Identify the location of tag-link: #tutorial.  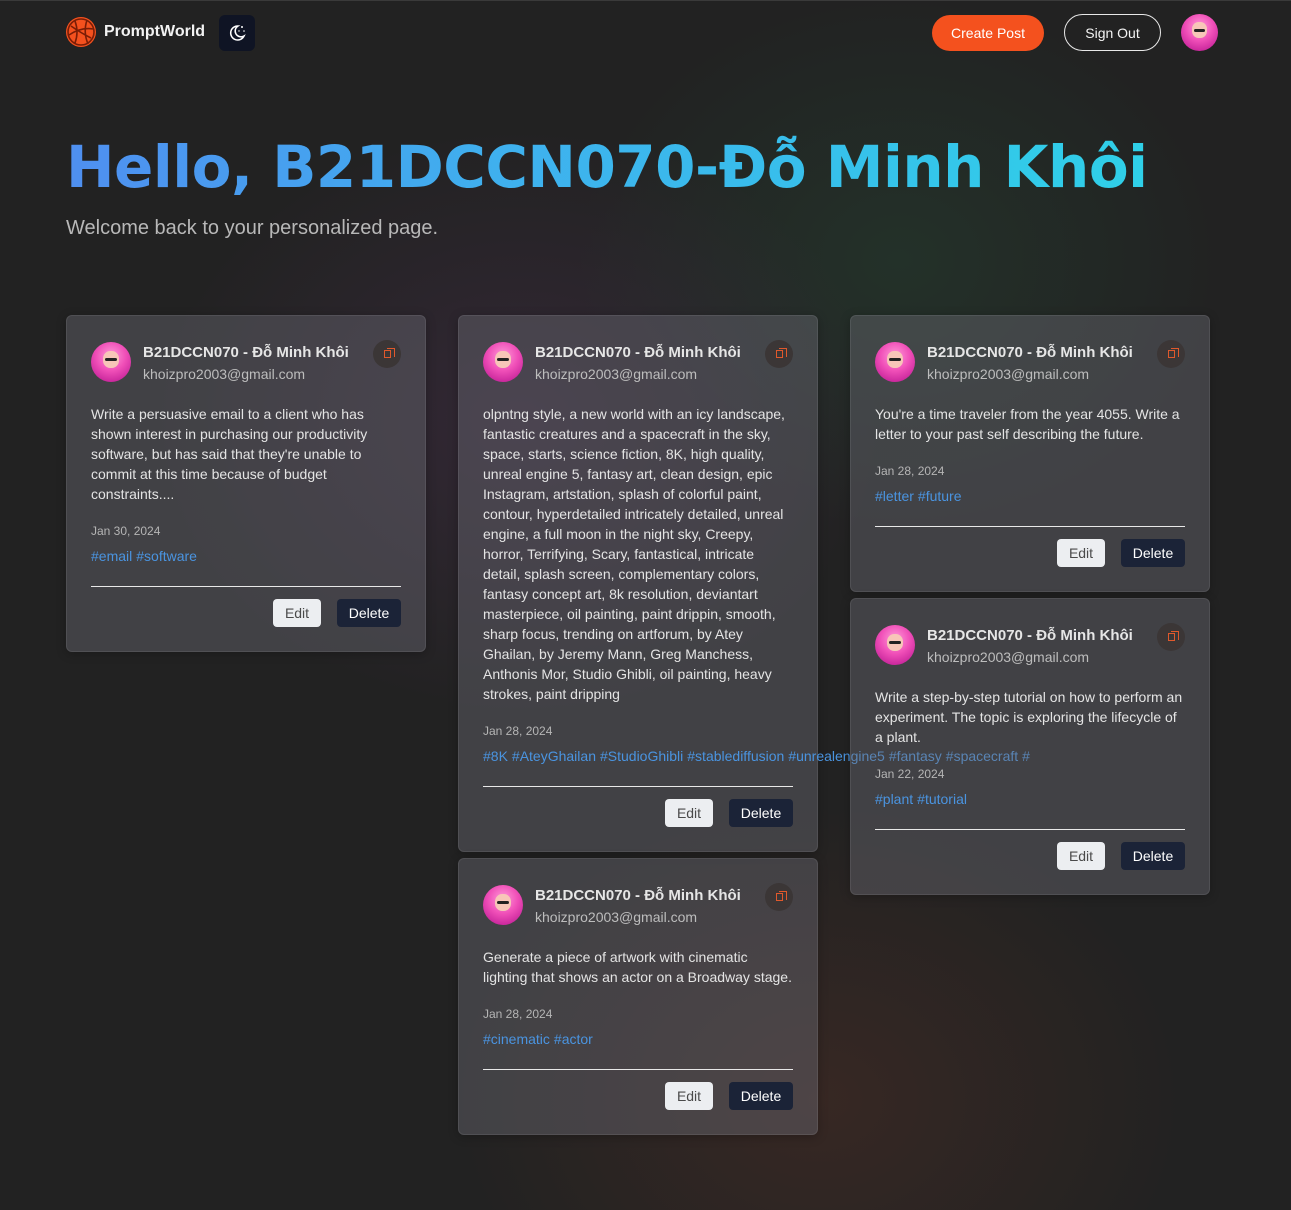
(942, 799).